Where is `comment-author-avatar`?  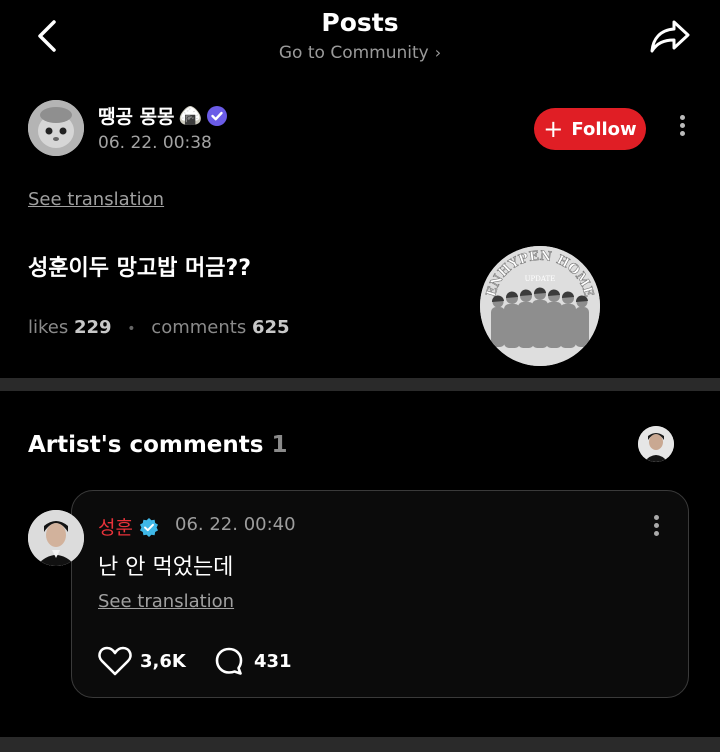
comment-author-avatar is located at coordinates (56, 538).